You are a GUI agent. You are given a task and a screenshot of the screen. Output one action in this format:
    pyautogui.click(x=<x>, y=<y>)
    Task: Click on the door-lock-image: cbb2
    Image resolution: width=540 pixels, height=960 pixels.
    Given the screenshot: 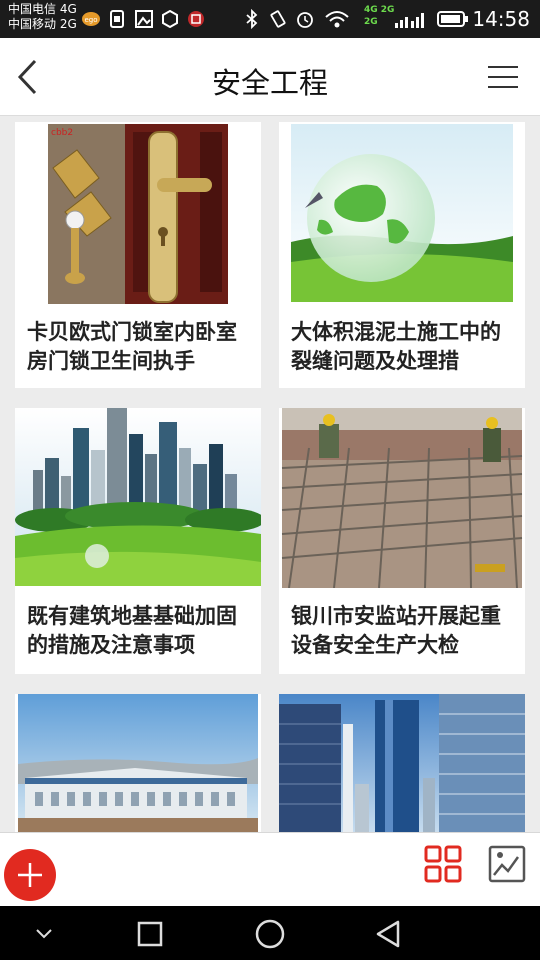 What is the action you would take?
    pyautogui.click(x=138, y=214)
    